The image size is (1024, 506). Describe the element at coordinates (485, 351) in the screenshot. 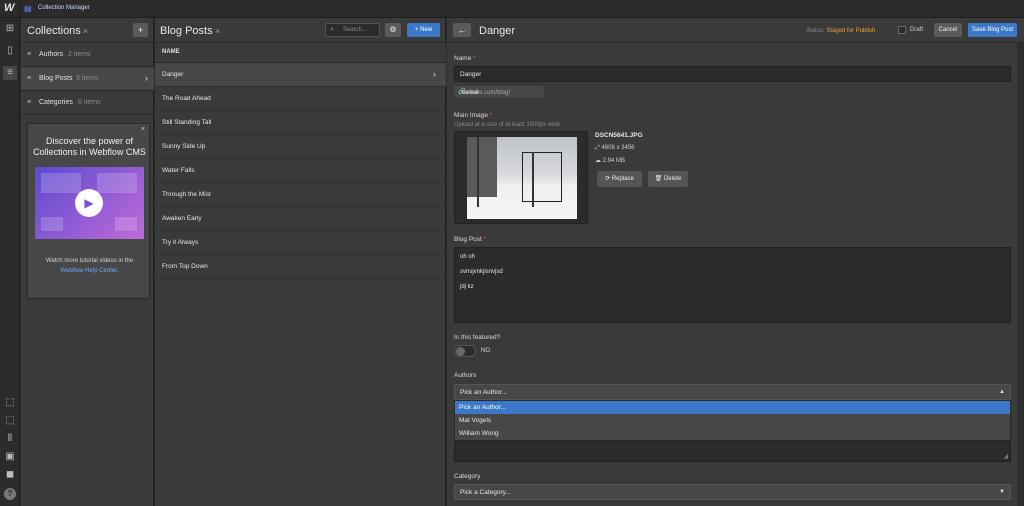

I see `toggle-state: NO` at that location.